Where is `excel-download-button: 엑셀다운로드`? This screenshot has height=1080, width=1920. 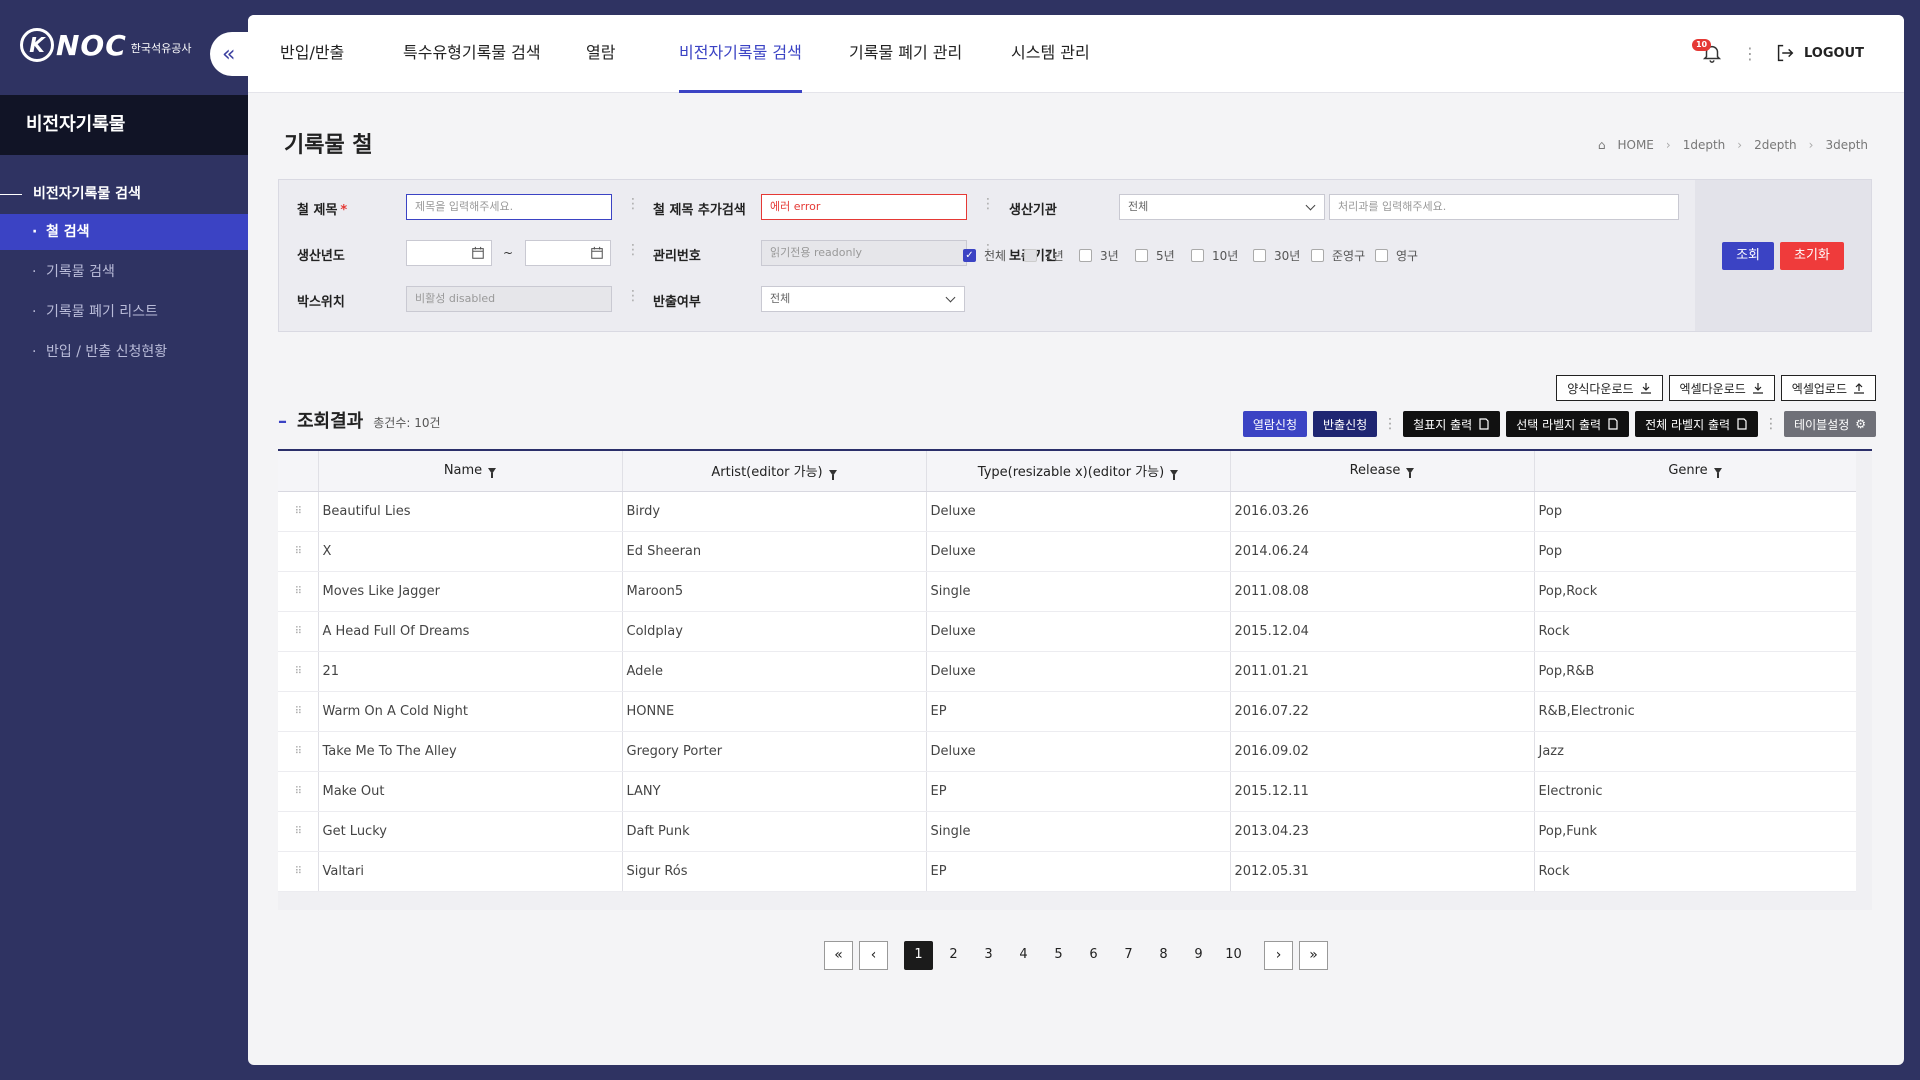
excel-download-button: 엑셀다운로드 is located at coordinates (1721, 388).